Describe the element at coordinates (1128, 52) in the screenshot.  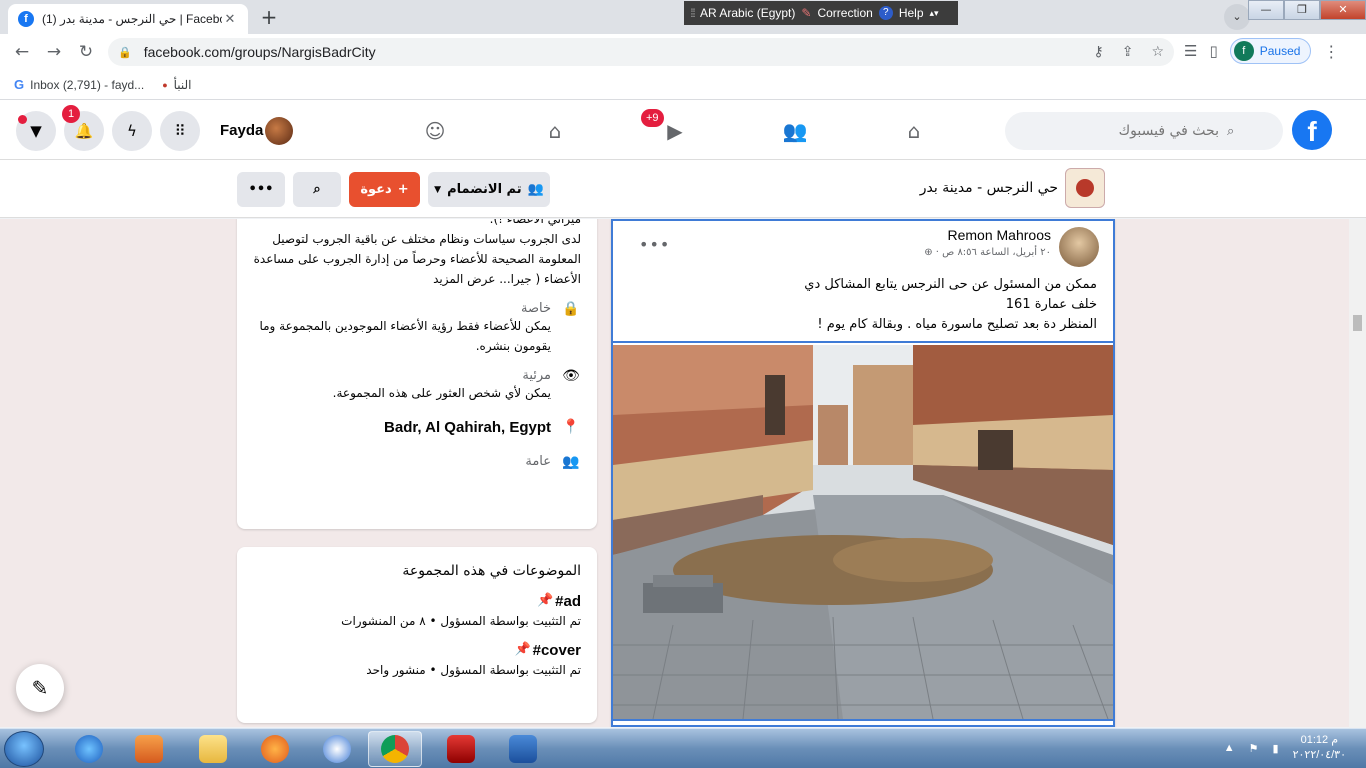
I see `share-icon: ⇪` at that location.